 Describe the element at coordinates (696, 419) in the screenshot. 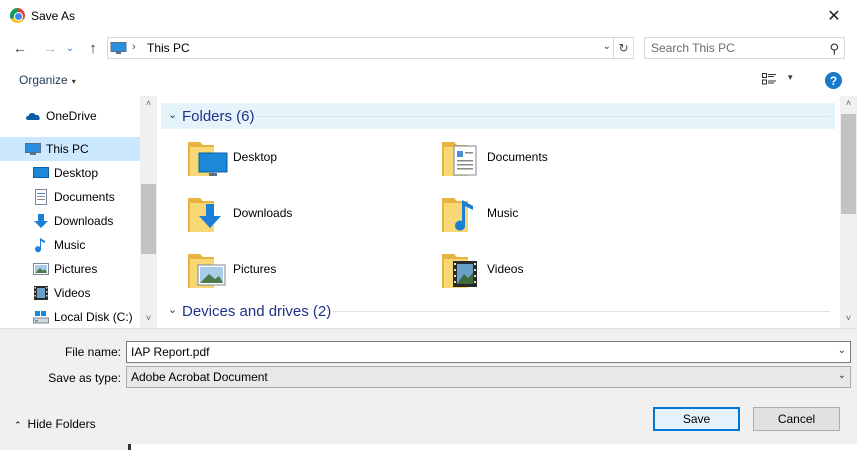

I see `save-button: Save` at that location.